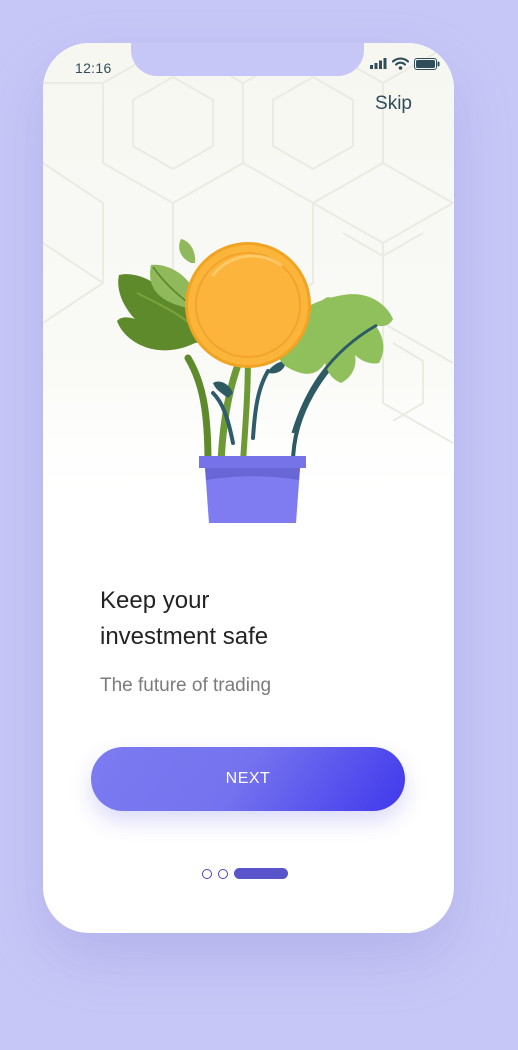 The height and width of the screenshot is (1050, 518). Describe the element at coordinates (184, 636) in the screenshot. I see `page-title-line-2: investment safe` at that location.